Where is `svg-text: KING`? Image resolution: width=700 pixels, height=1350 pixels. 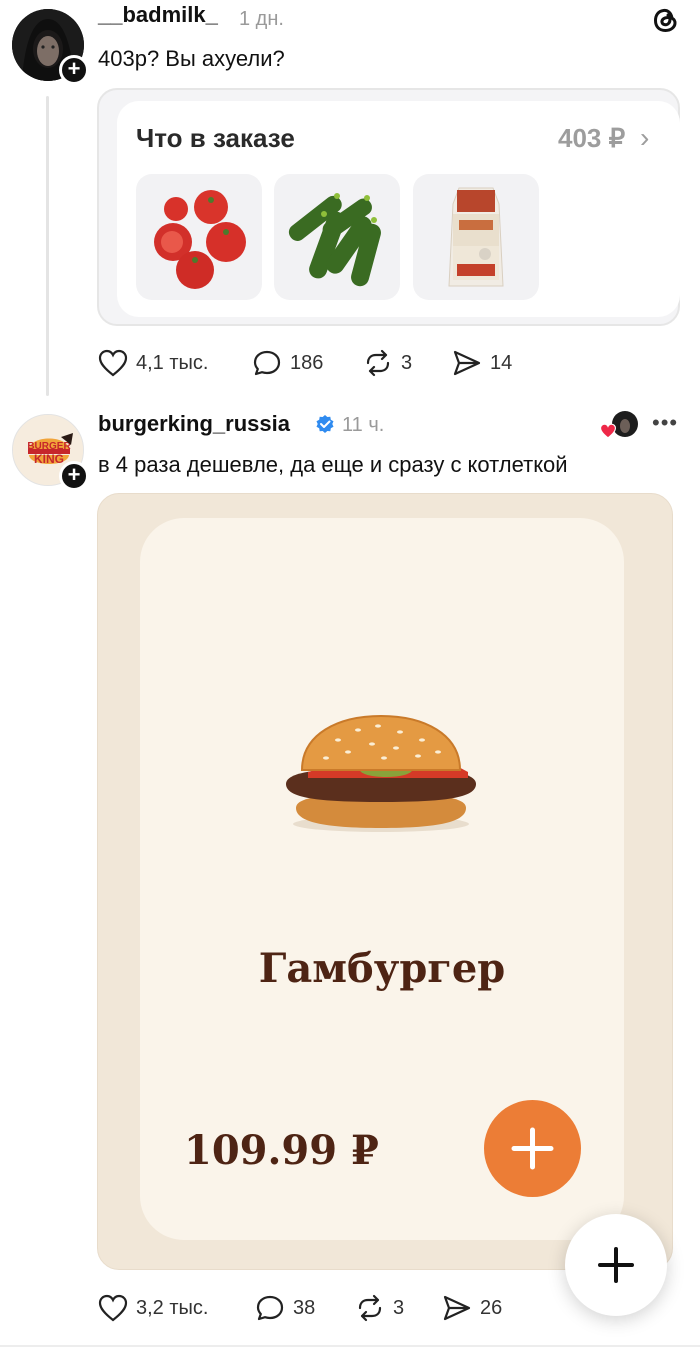 svg-text: KING is located at coordinates (49, 459).